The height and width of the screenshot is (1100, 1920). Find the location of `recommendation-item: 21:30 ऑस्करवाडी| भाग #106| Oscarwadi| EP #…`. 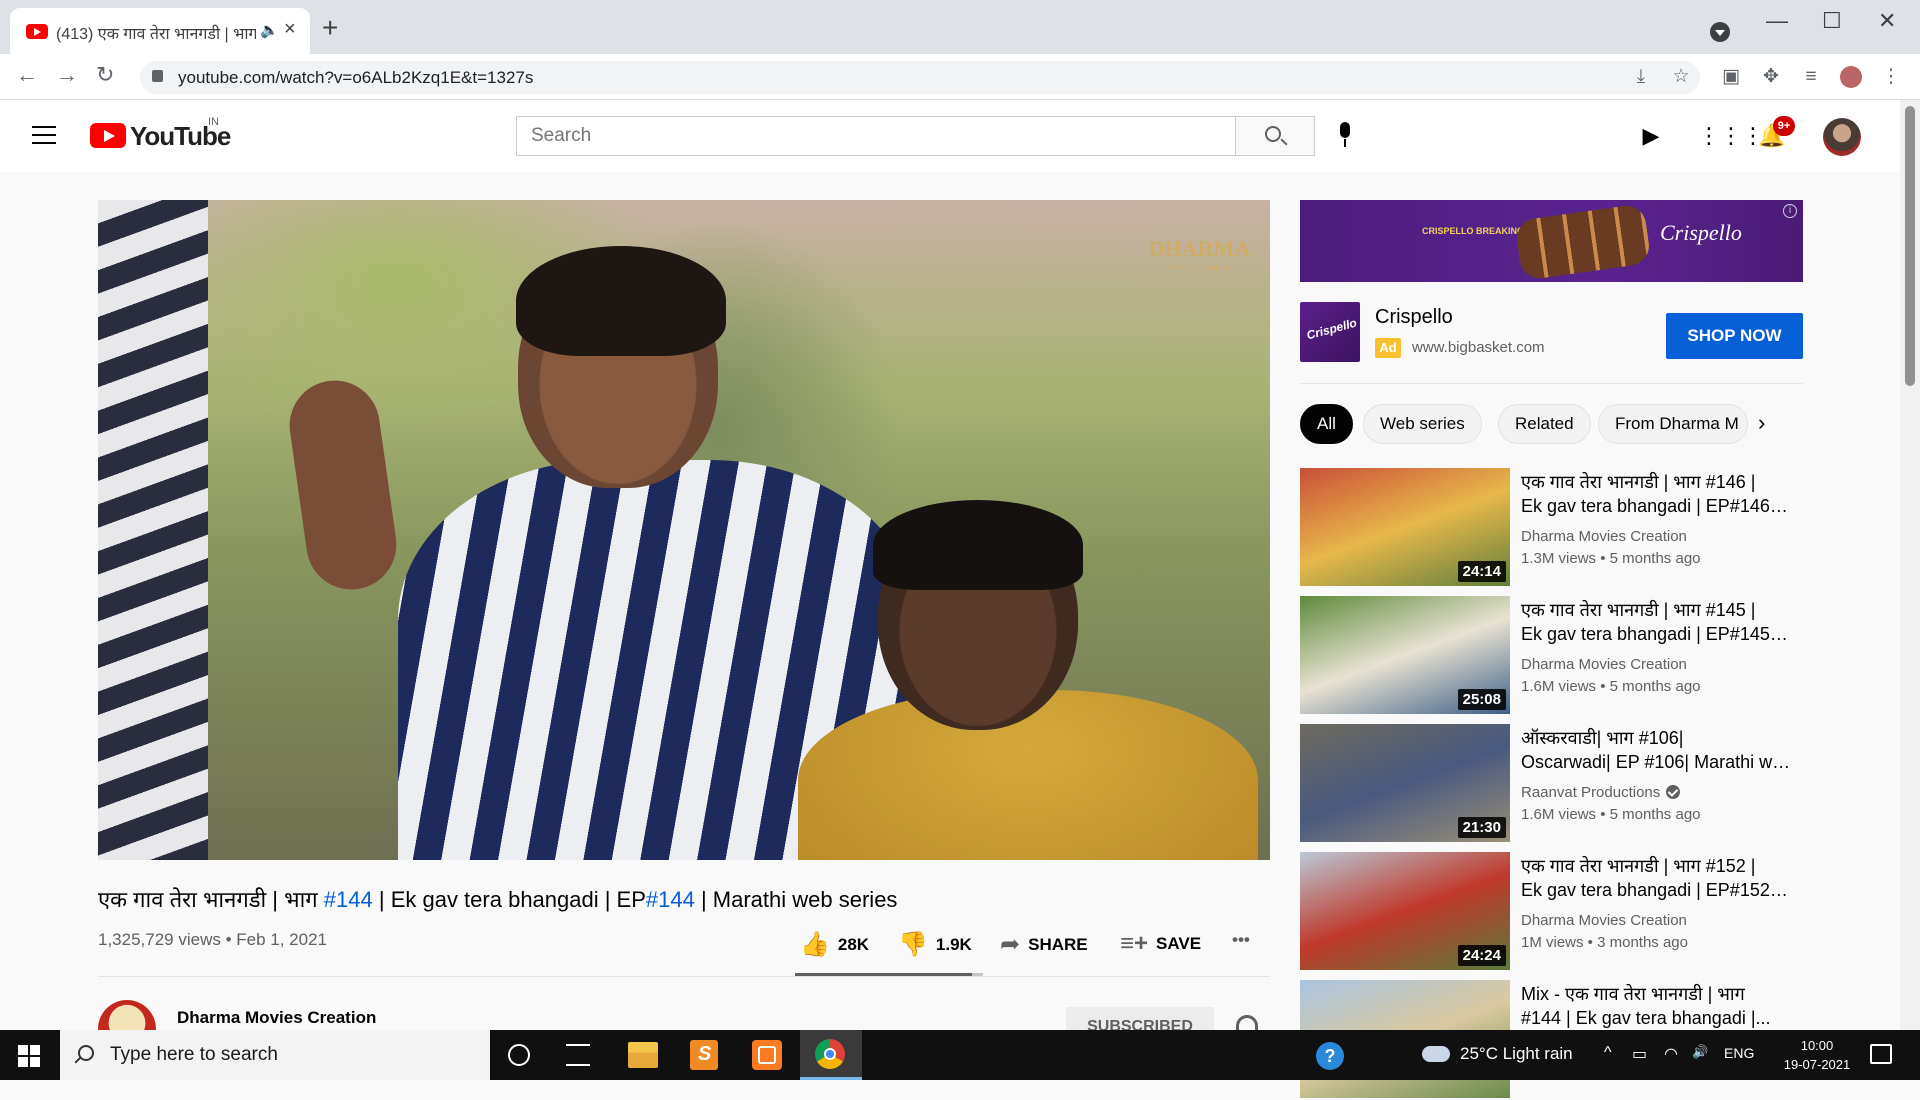

recommendation-item: 21:30 ऑस्करवाडी| भाग #106| Oscarwadi| EP #… is located at coordinates (1551, 784).